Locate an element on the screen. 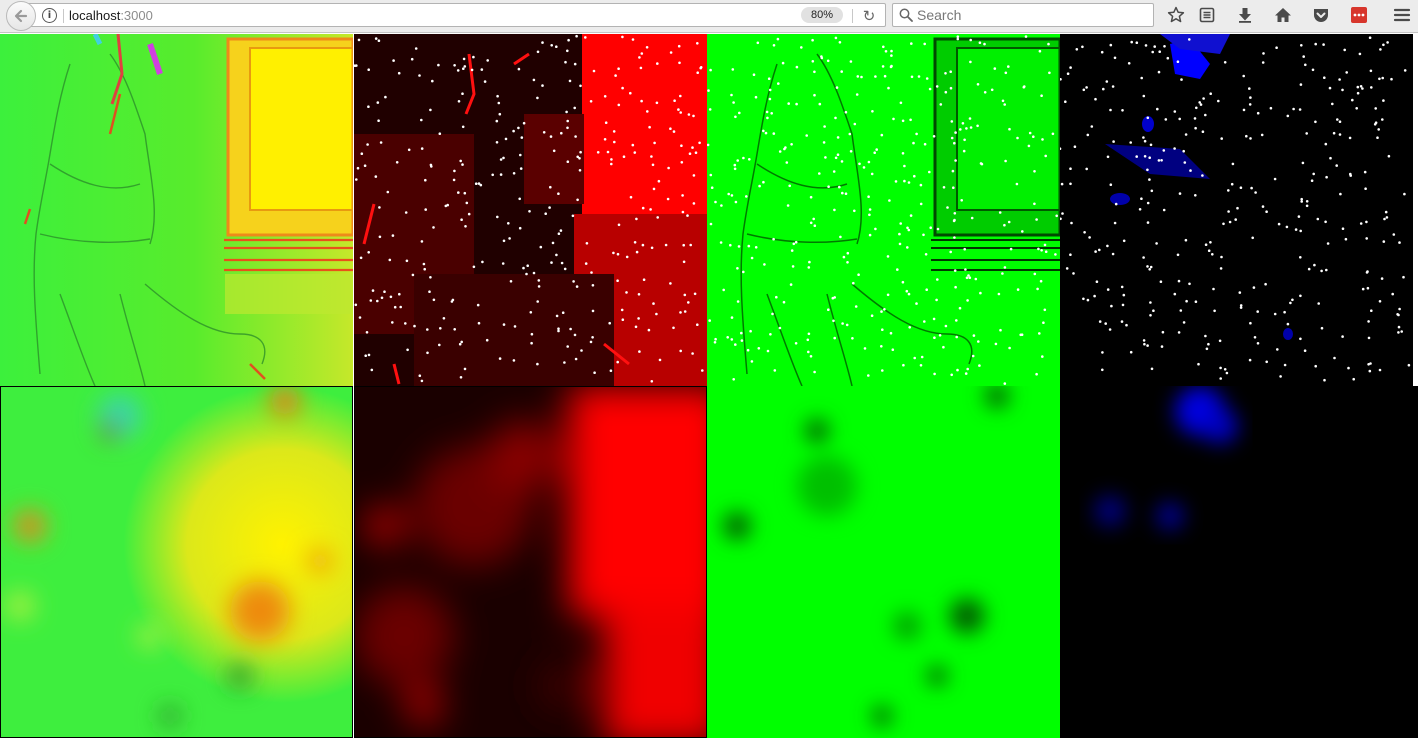 This screenshot has width=1418, height=751. info-icon: i is located at coordinates (49, 15).